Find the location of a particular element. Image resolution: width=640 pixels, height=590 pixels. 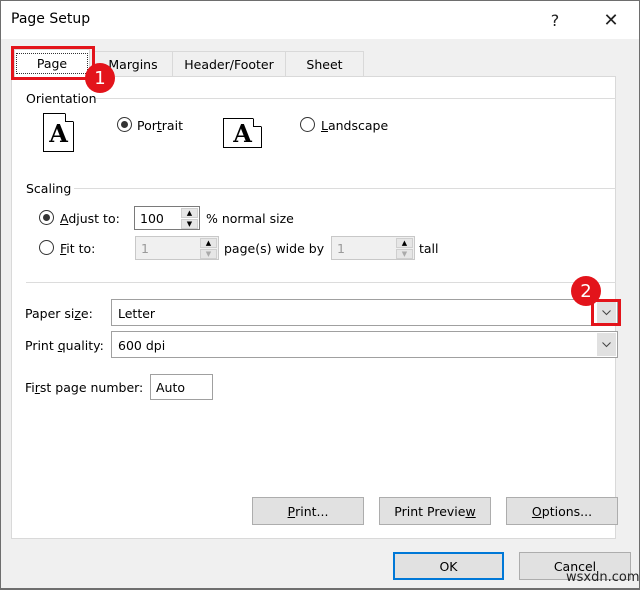

tall-label: tall is located at coordinates (429, 248).